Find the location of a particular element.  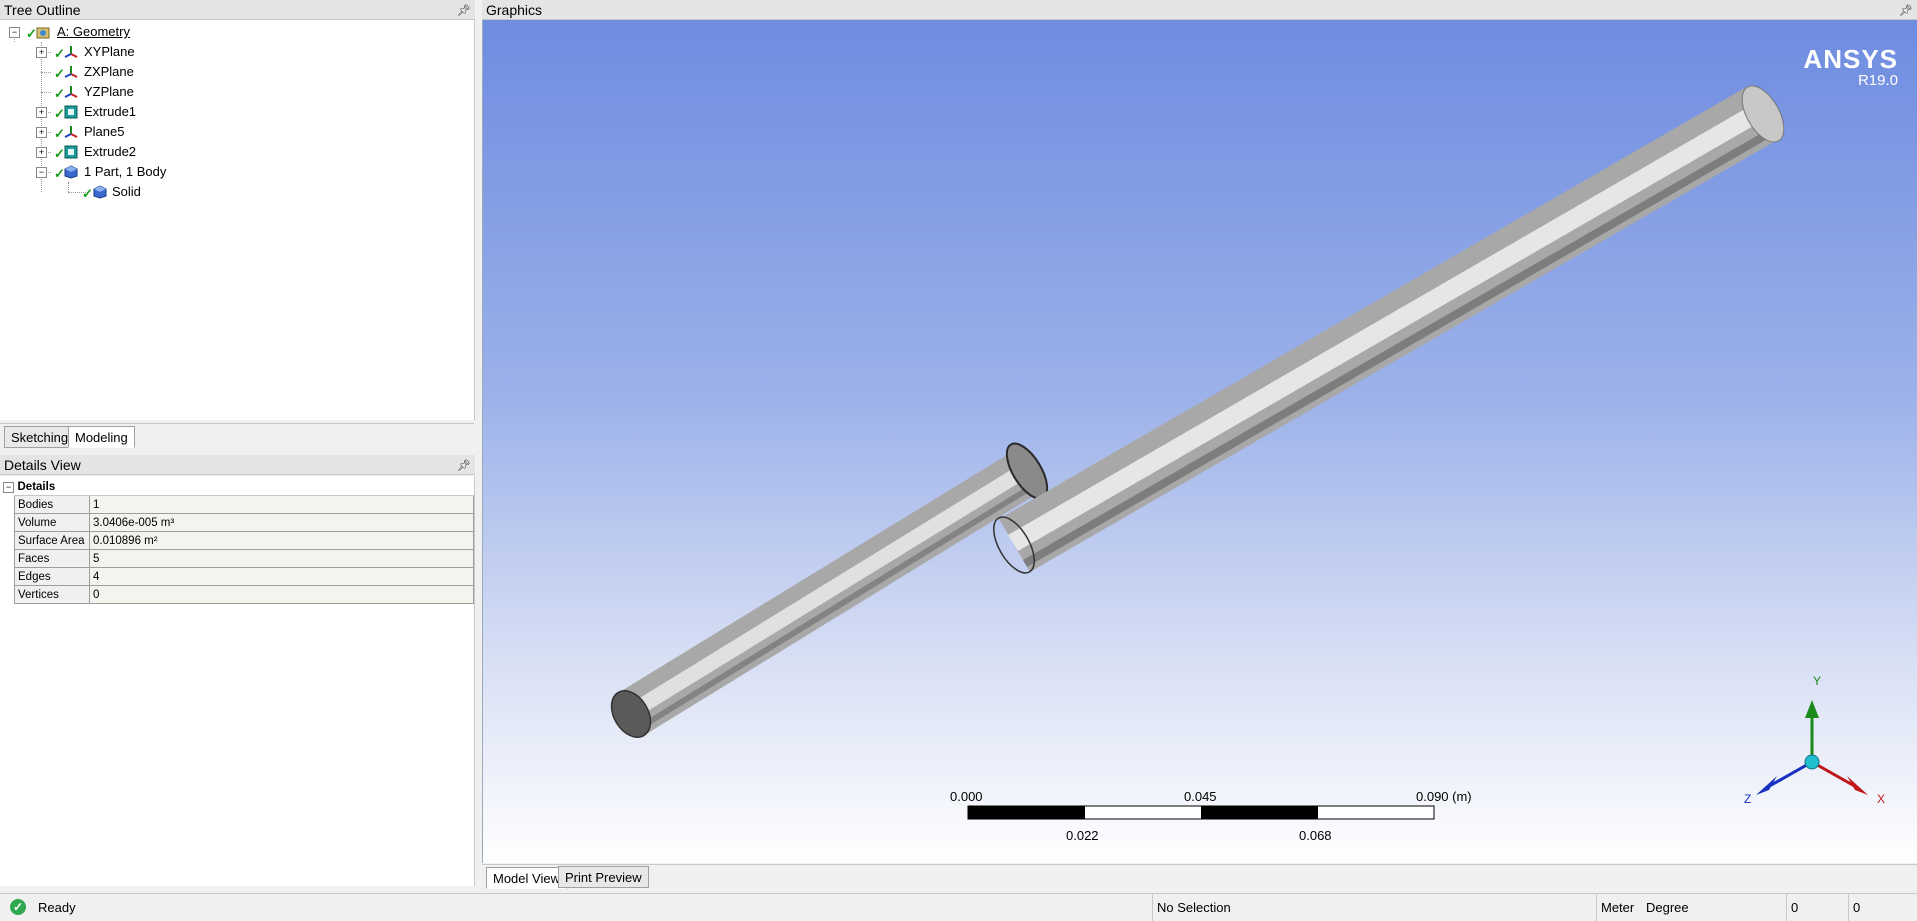

detail-name: Faces is located at coordinates (52, 558).